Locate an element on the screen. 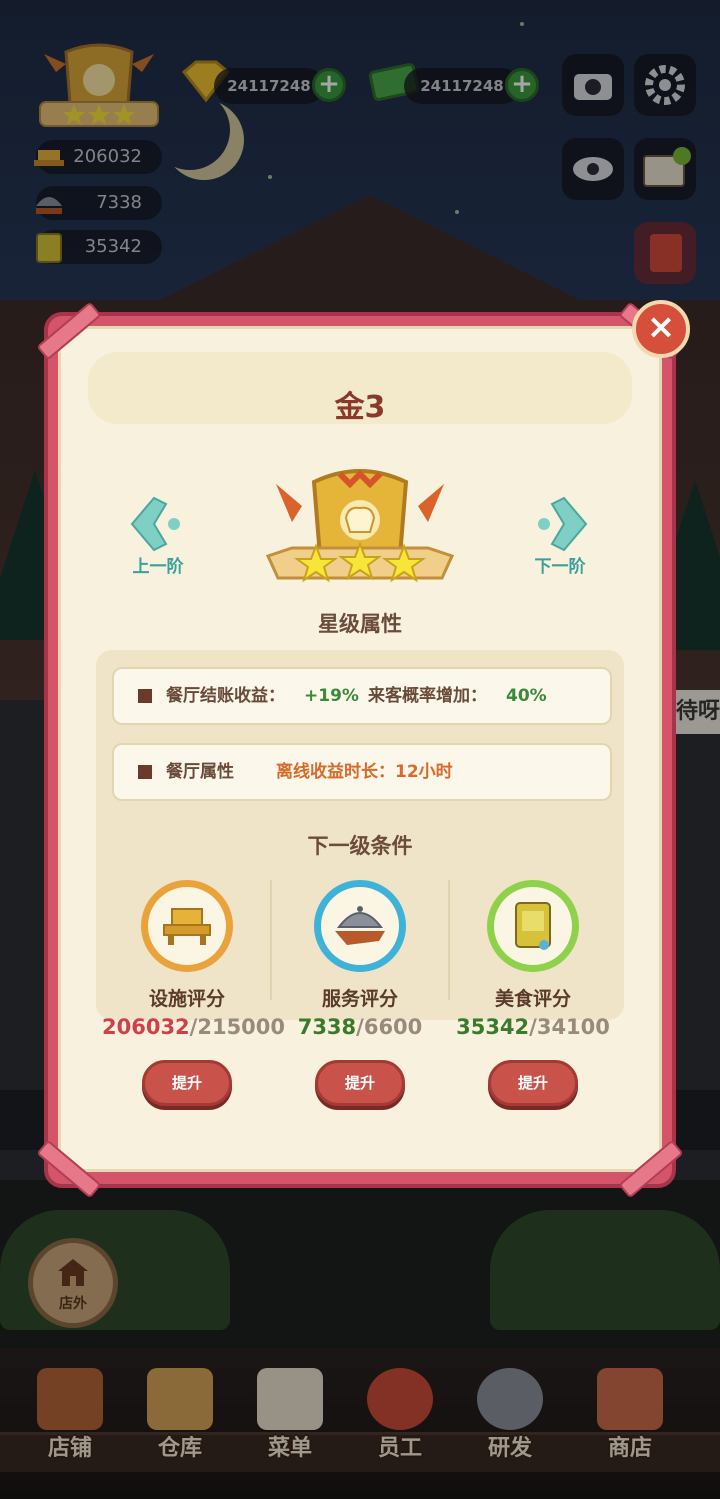 This screenshot has width=720, height=1499. facility-icon is located at coordinates (187, 926).